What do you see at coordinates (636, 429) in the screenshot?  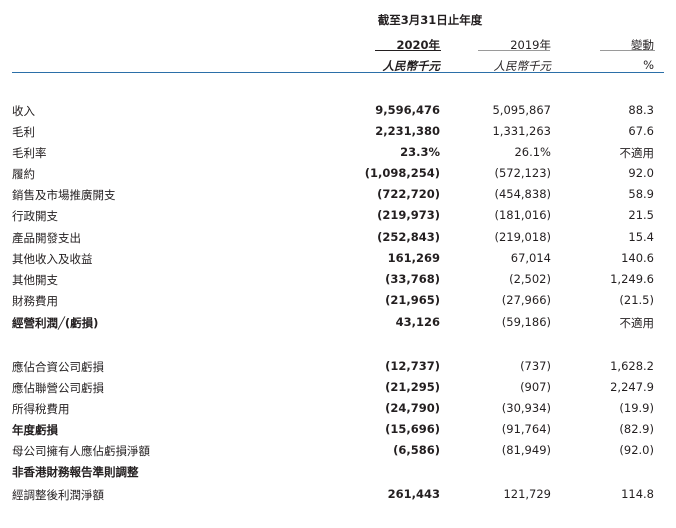 I see `change-value: (82.9)` at bounding box center [636, 429].